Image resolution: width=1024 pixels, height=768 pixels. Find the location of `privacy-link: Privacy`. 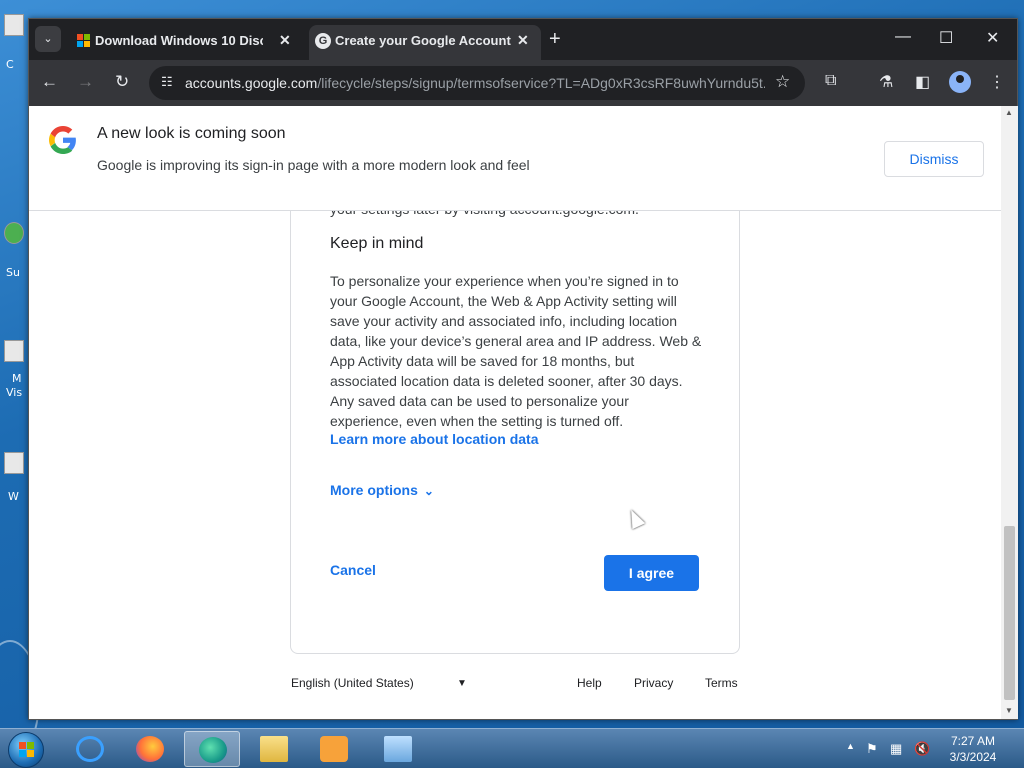

privacy-link: Privacy is located at coordinates (653, 683).